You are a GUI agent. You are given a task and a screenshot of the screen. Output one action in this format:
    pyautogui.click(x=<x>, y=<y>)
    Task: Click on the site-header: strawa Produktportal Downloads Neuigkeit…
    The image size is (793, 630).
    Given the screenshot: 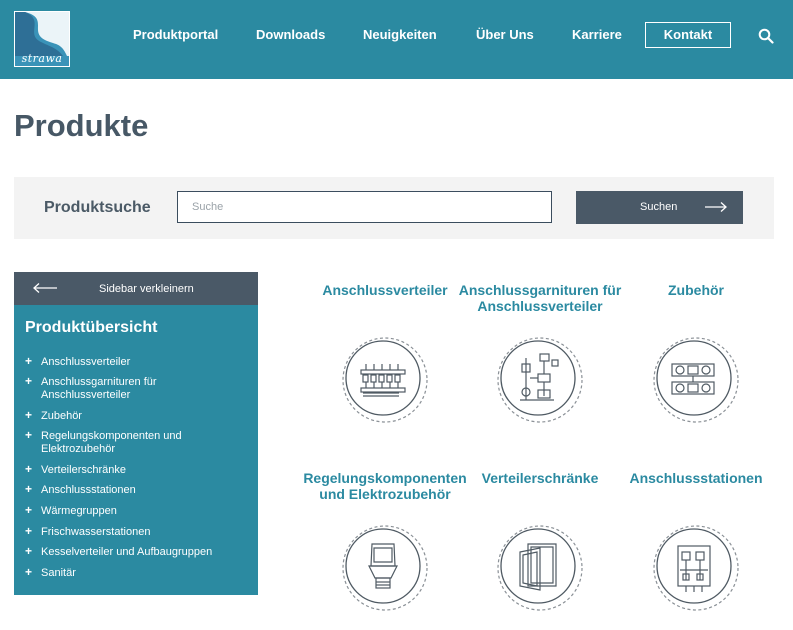 What is the action you would take?
    pyautogui.click(x=396, y=39)
    